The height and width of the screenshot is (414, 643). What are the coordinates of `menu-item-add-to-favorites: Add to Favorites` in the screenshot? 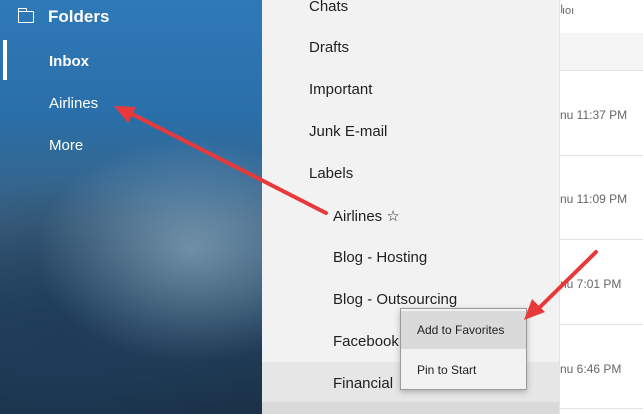 It's located at (463, 330).